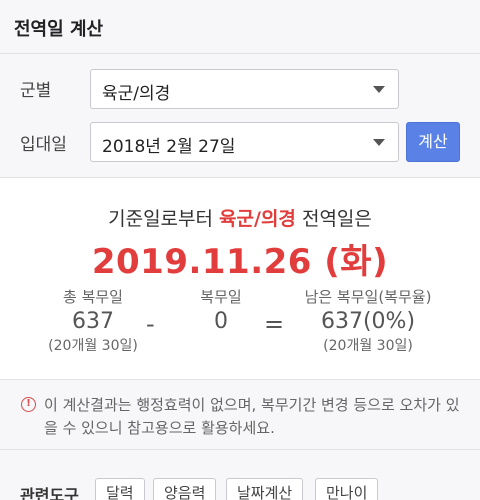 This screenshot has height=500, width=480. Describe the element at coordinates (244, 142) in the screenshot. I see `enlist-date-select: 2018년 2월 27일` at that location.